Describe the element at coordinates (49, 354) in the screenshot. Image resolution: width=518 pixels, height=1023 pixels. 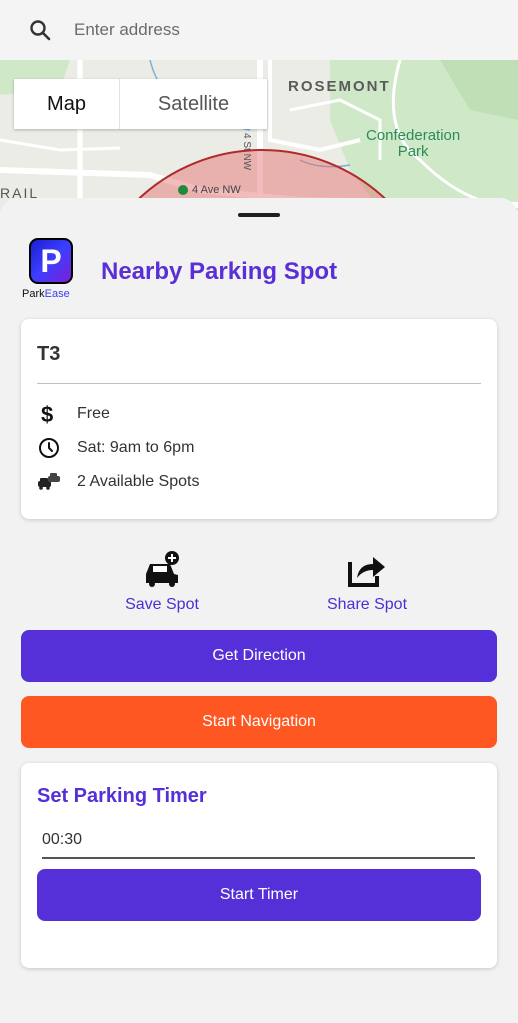
I see `spot-name: T3` at that location.